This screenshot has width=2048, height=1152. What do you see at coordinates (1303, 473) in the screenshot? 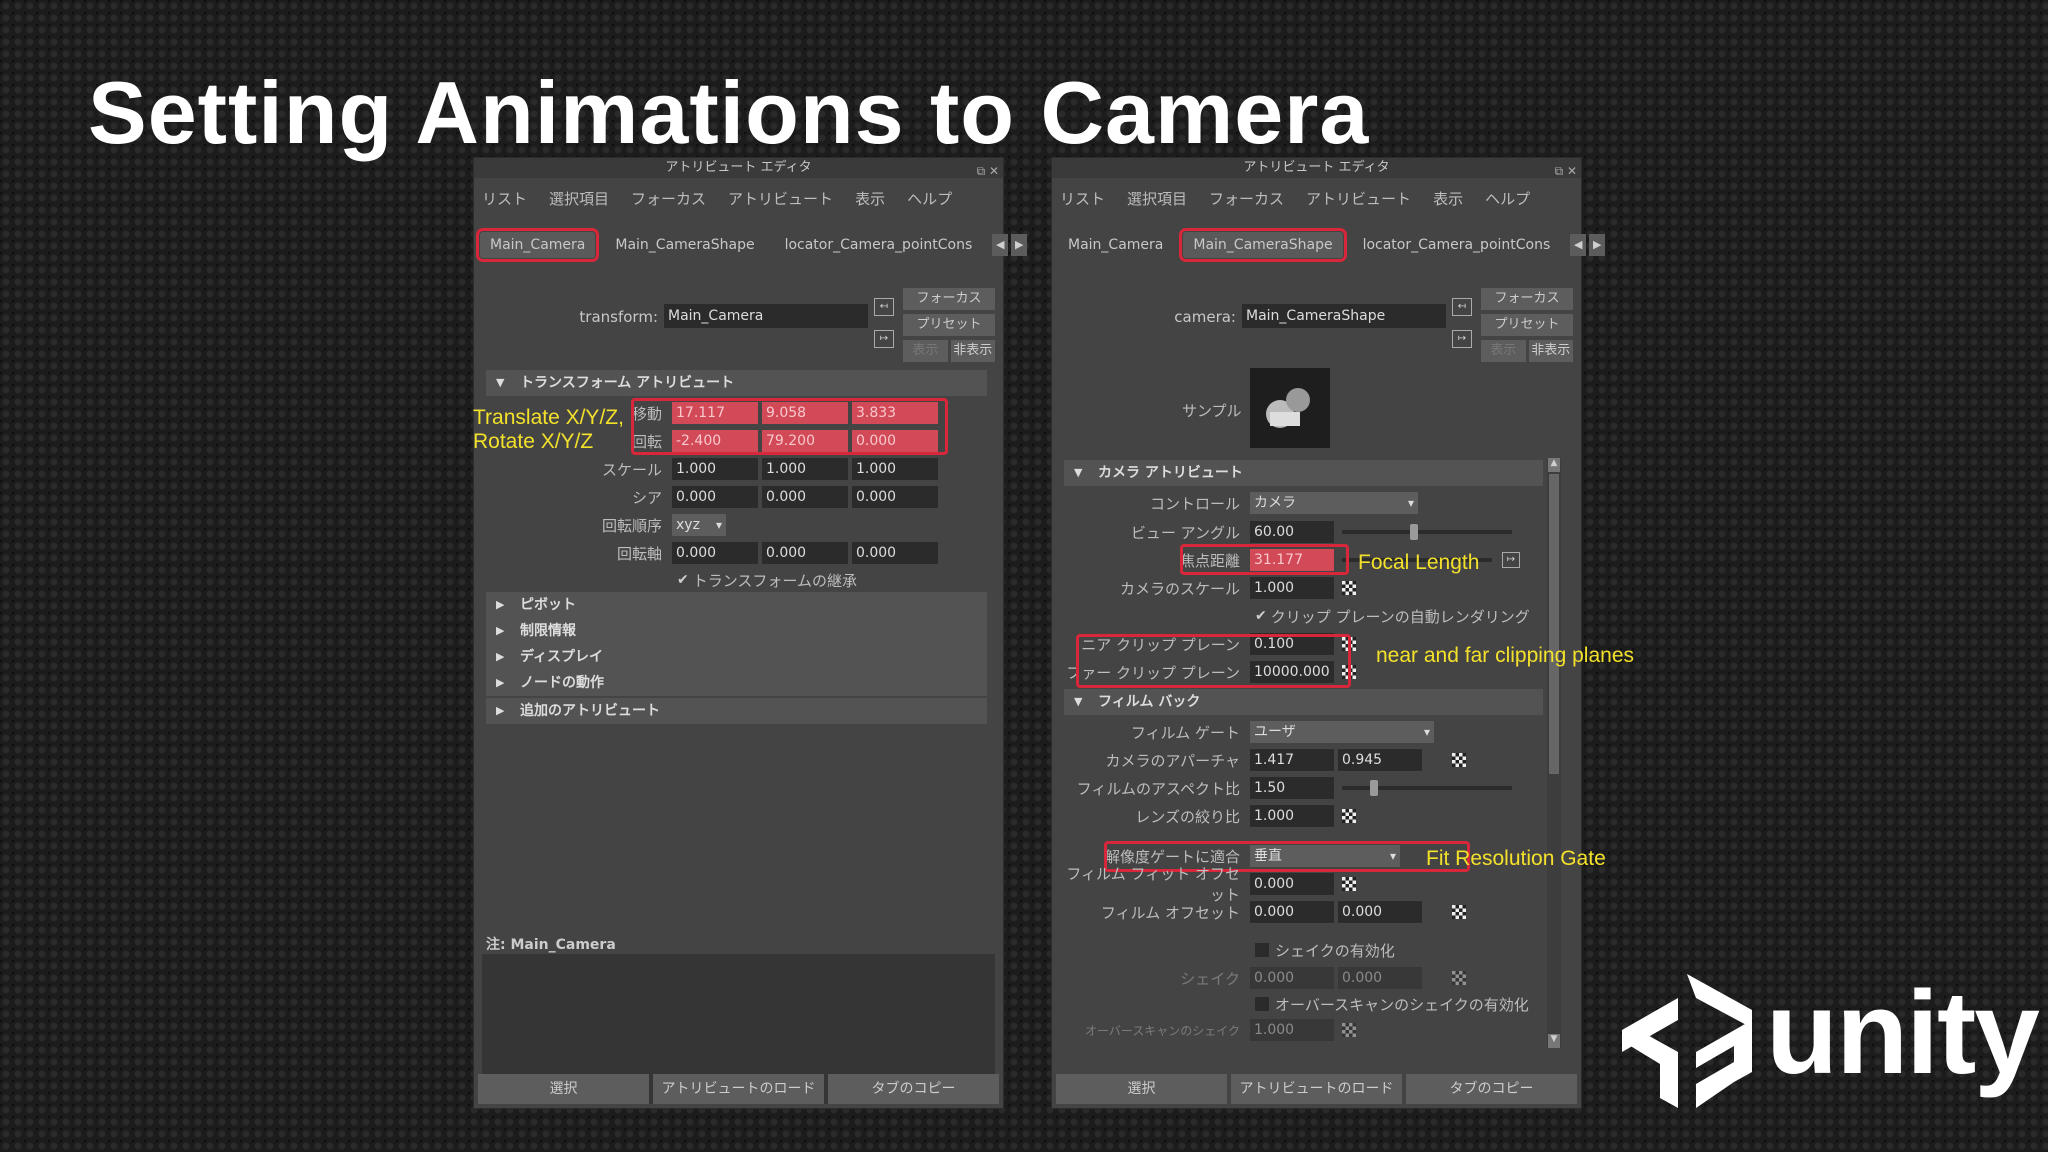
I see `camera-attributes-header: カメラ アトリビュート` at bounding box center [1303, 473].